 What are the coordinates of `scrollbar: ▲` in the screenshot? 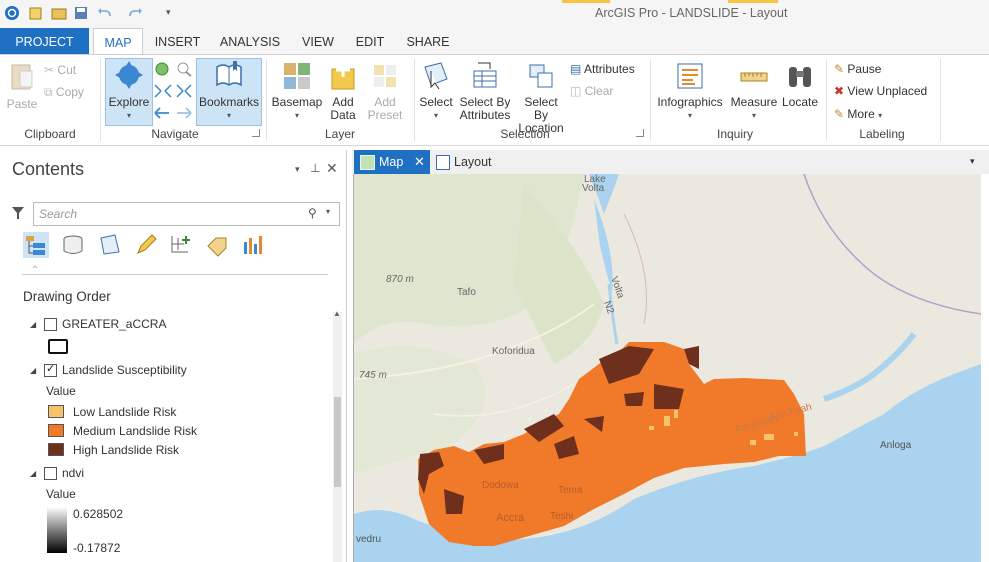 It's located at (337, 435).